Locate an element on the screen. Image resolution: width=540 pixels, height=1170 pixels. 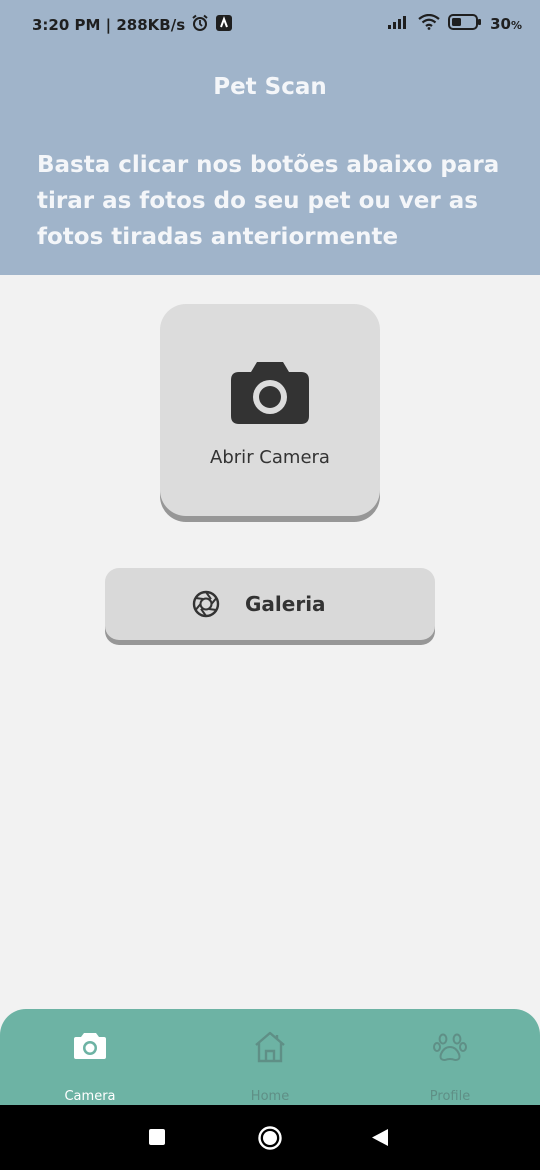
nav-item-camera: Camera is located at coordinates (90, 1057).